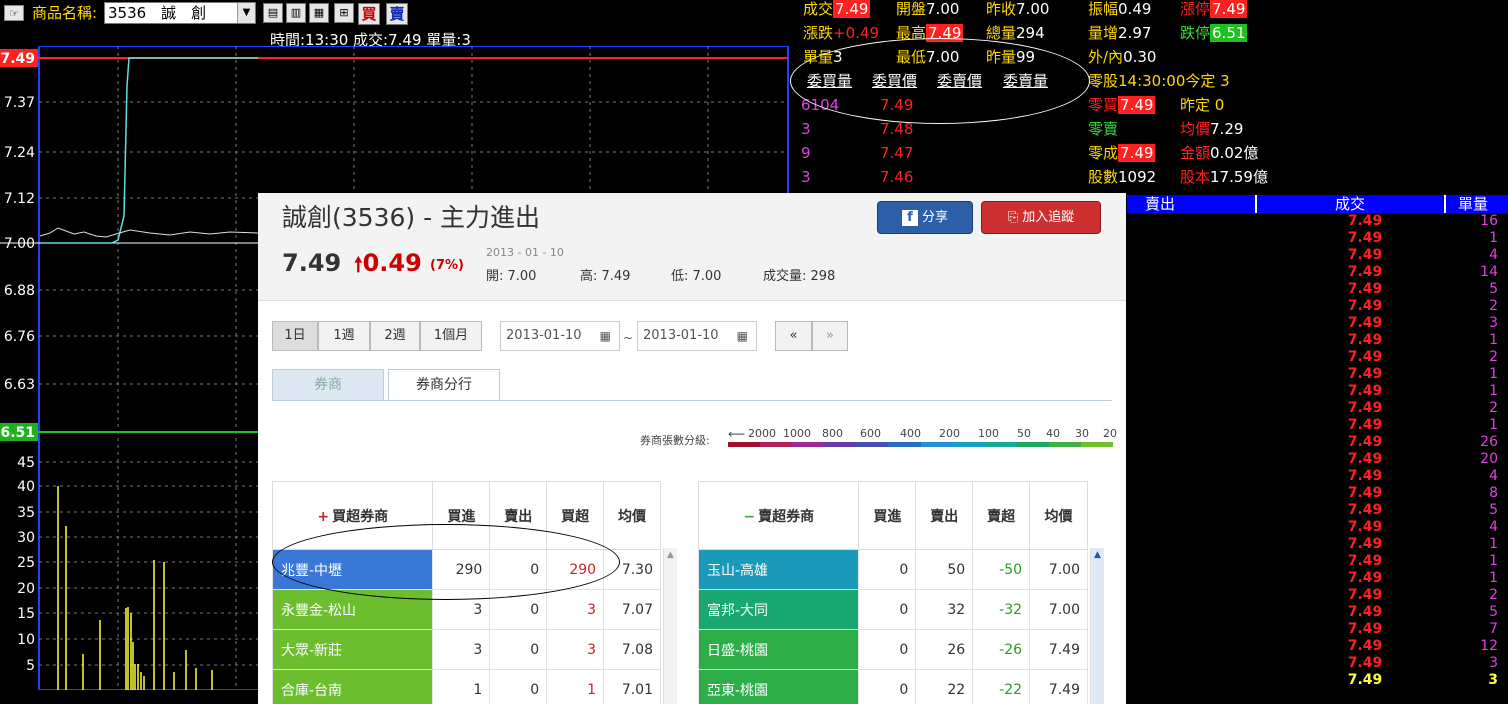 The width and height of the screenshot is (1508, 704). What do you see at coordinates (1122, 177) in the screenshot?
I see `odd-shares: 股數1092` at bounding box center [1122, 177].